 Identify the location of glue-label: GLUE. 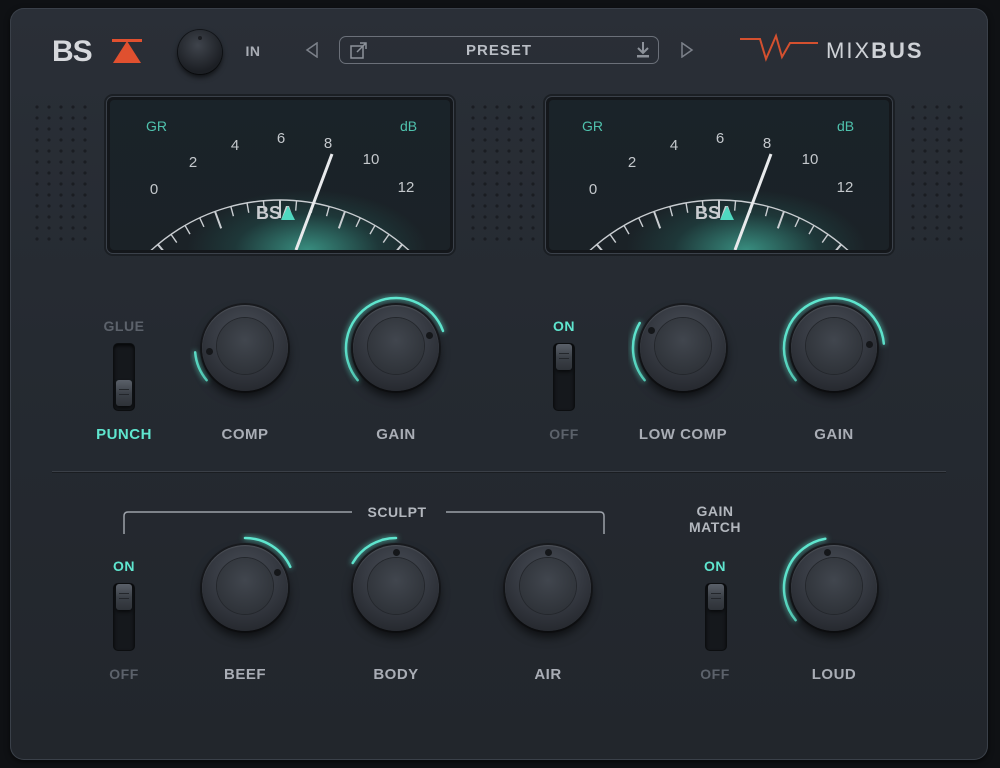
(124, 326).